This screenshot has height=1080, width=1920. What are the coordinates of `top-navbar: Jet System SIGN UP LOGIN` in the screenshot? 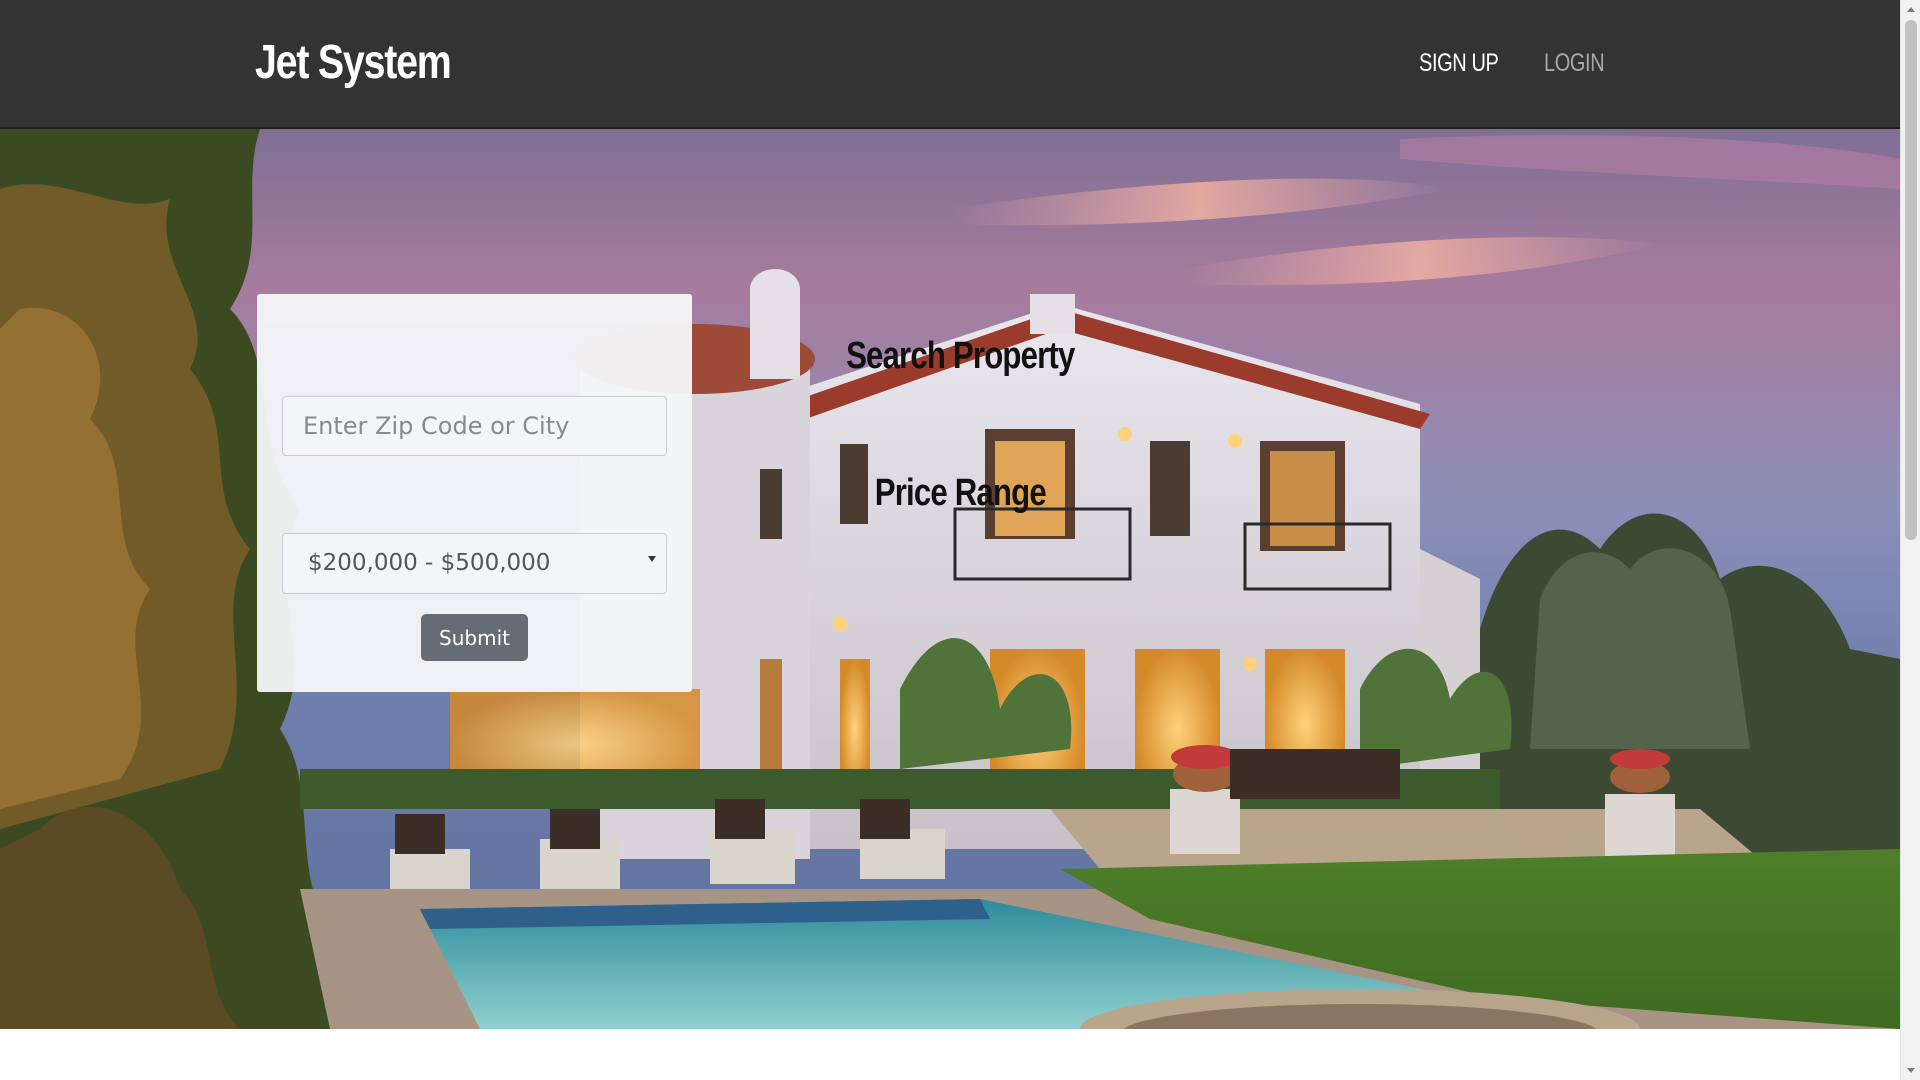 It's located at (950, 64).